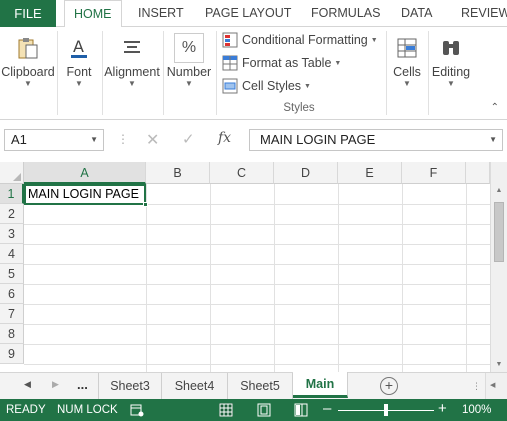 The width and height of the screenshot is (507, 421). What do you see at coordinates (496, 386) in the screenshot?
I see `horizontal-scrollbar: ◀` at bounding box center [496, 386].